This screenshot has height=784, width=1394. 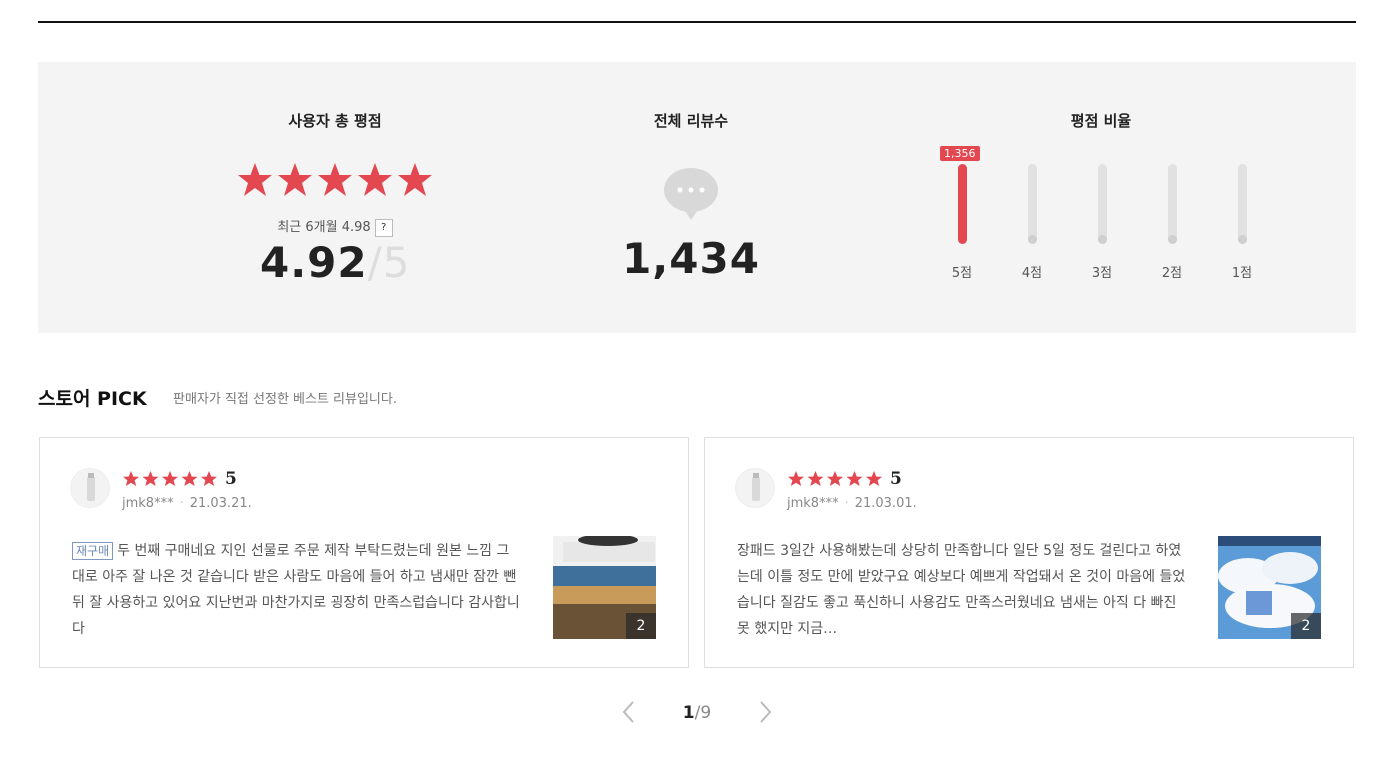 I want to click on page-indicator: 1/9, so click(x=697, y=713).